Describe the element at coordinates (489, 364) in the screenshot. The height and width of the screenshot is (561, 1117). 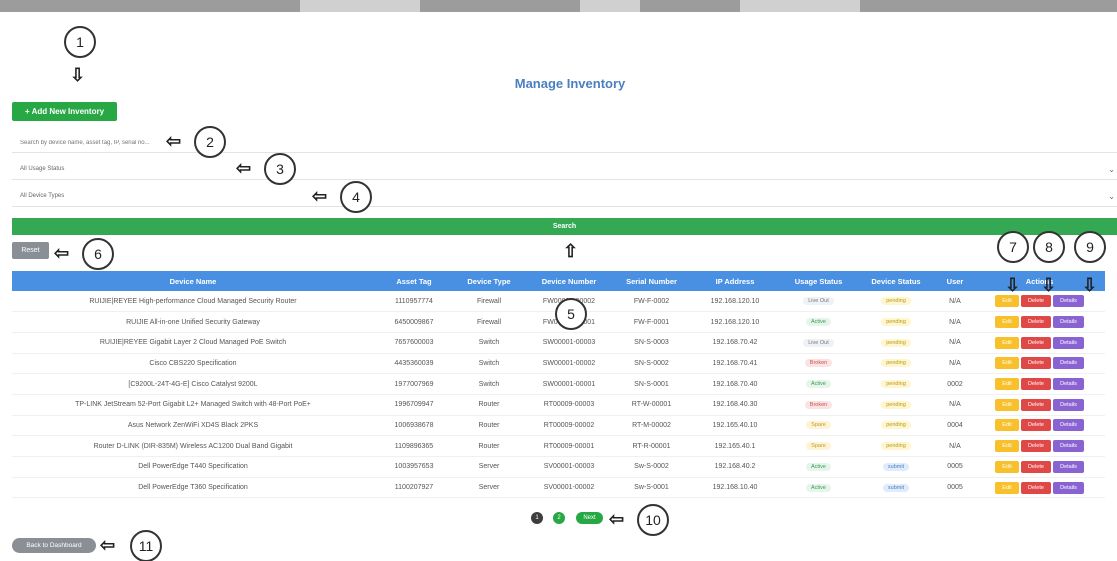
I see `device-type-cell: Switch` at that location.